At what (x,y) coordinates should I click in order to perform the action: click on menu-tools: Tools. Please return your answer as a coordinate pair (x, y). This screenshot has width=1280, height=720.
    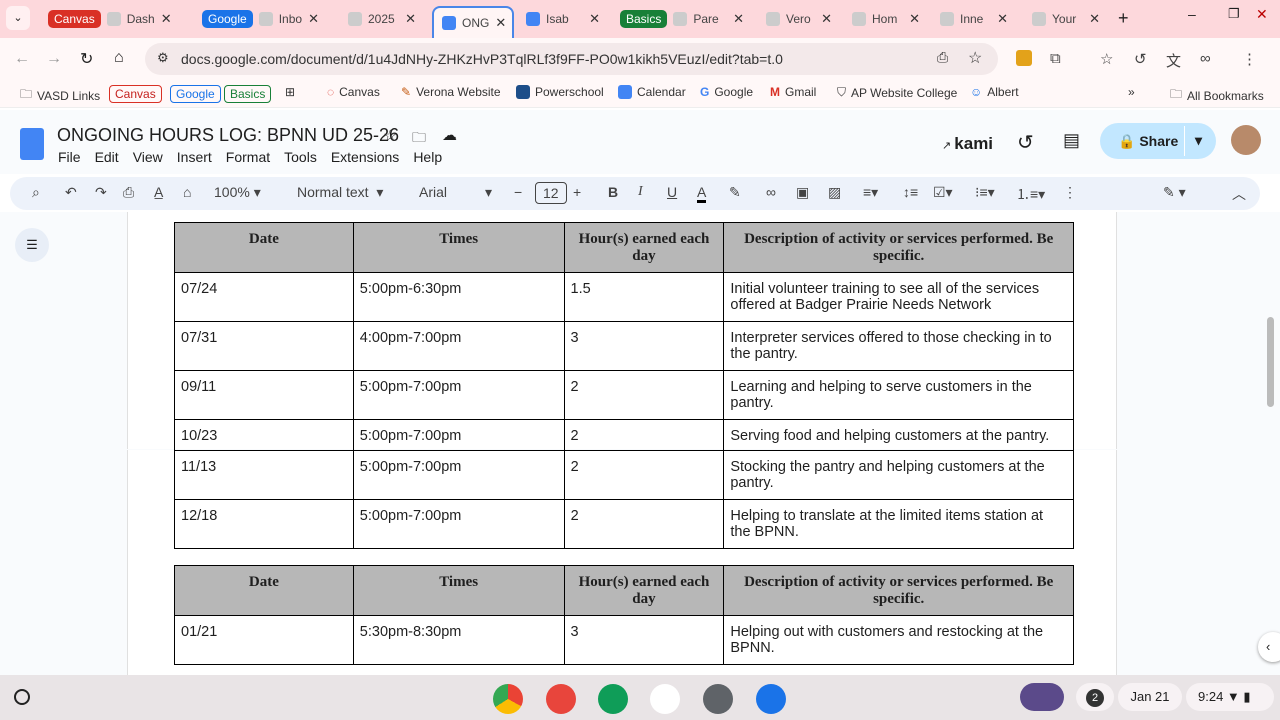
    Looking at the image, I should click on (300, 157).